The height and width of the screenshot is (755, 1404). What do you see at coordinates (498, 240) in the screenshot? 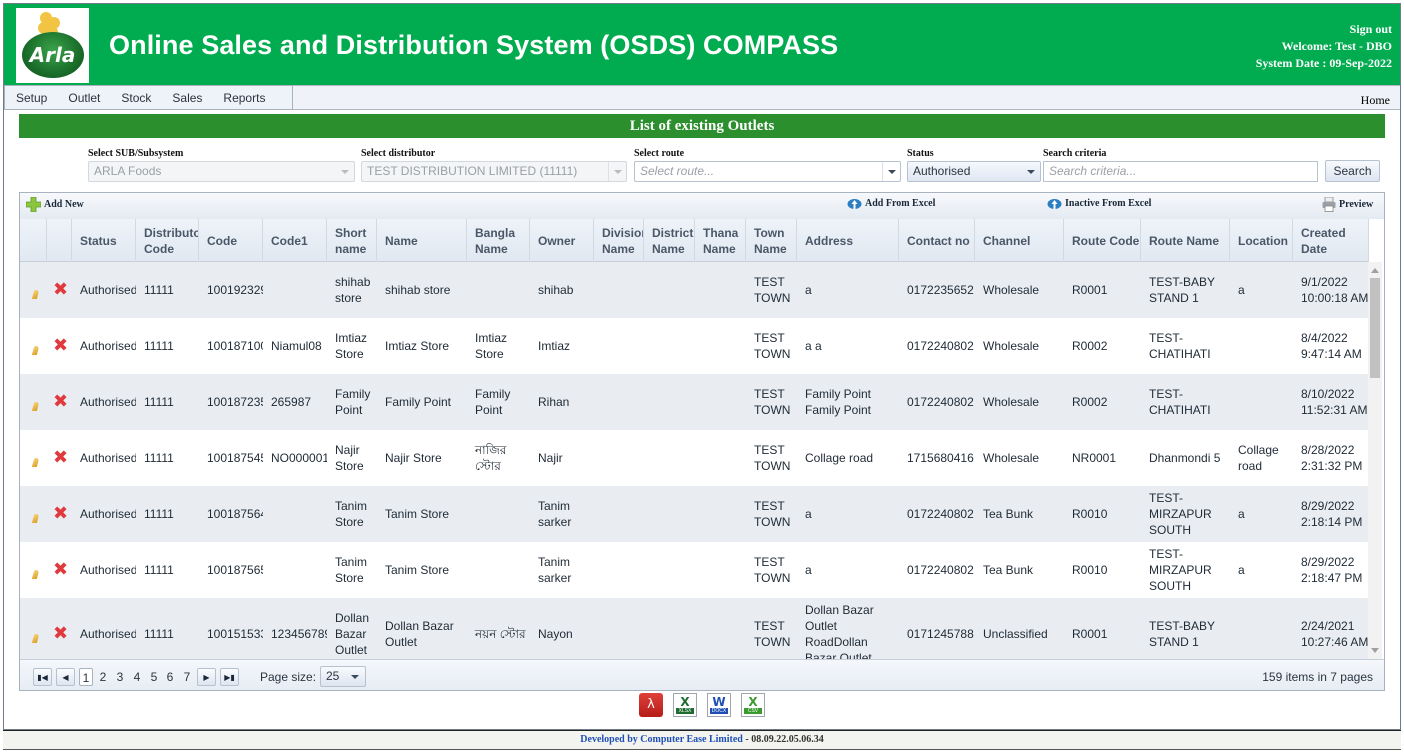
I see `col-bangla-name: Bangla Name` at bounding box center [498, 240].